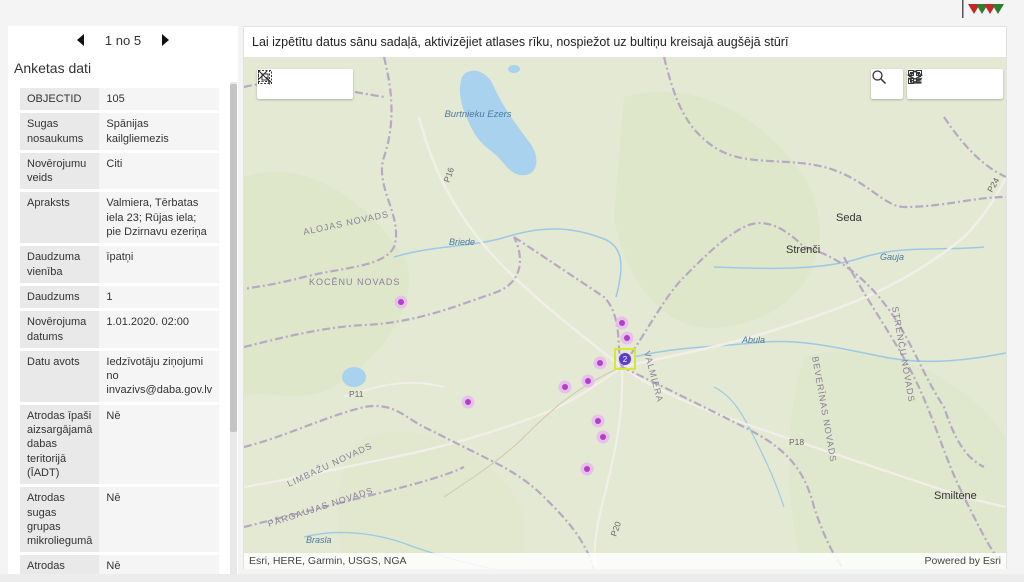  I want to click on feature-pager: 1 no 5, so click(123, 40).